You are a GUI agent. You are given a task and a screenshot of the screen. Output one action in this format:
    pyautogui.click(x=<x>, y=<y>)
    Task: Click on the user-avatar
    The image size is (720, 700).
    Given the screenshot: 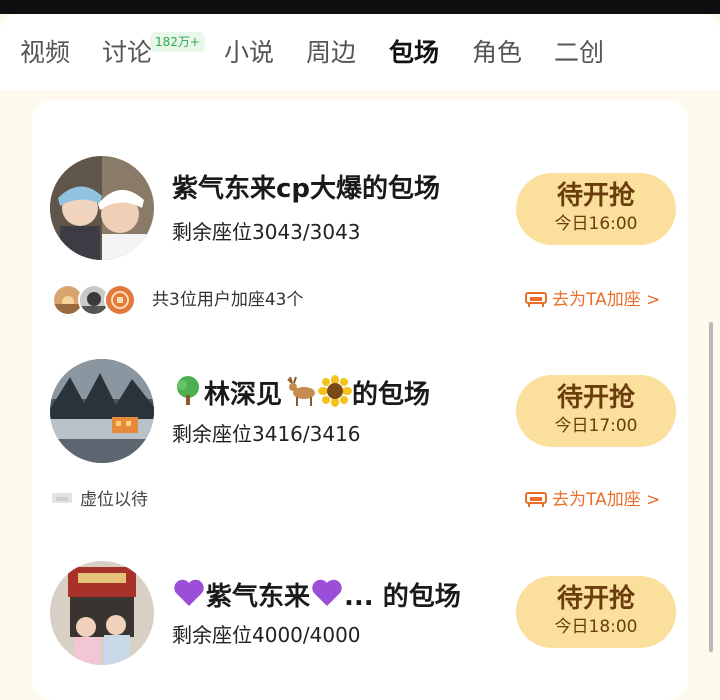 What is the action you would take?
    pyautogui.click(x=120, y=300)
    